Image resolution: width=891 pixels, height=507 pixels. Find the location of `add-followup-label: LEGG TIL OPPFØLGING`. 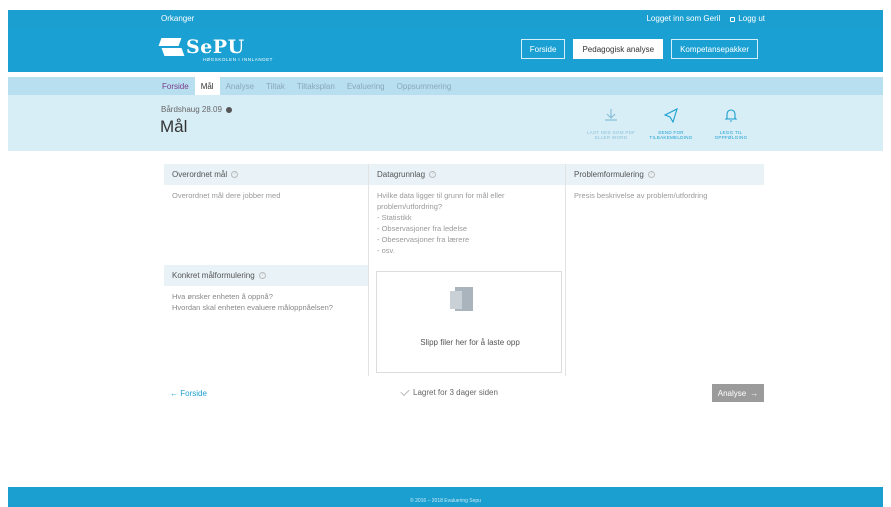

add-followup-label: LEGG TIL OPPFØLGING is located at coordinates (731, 135).